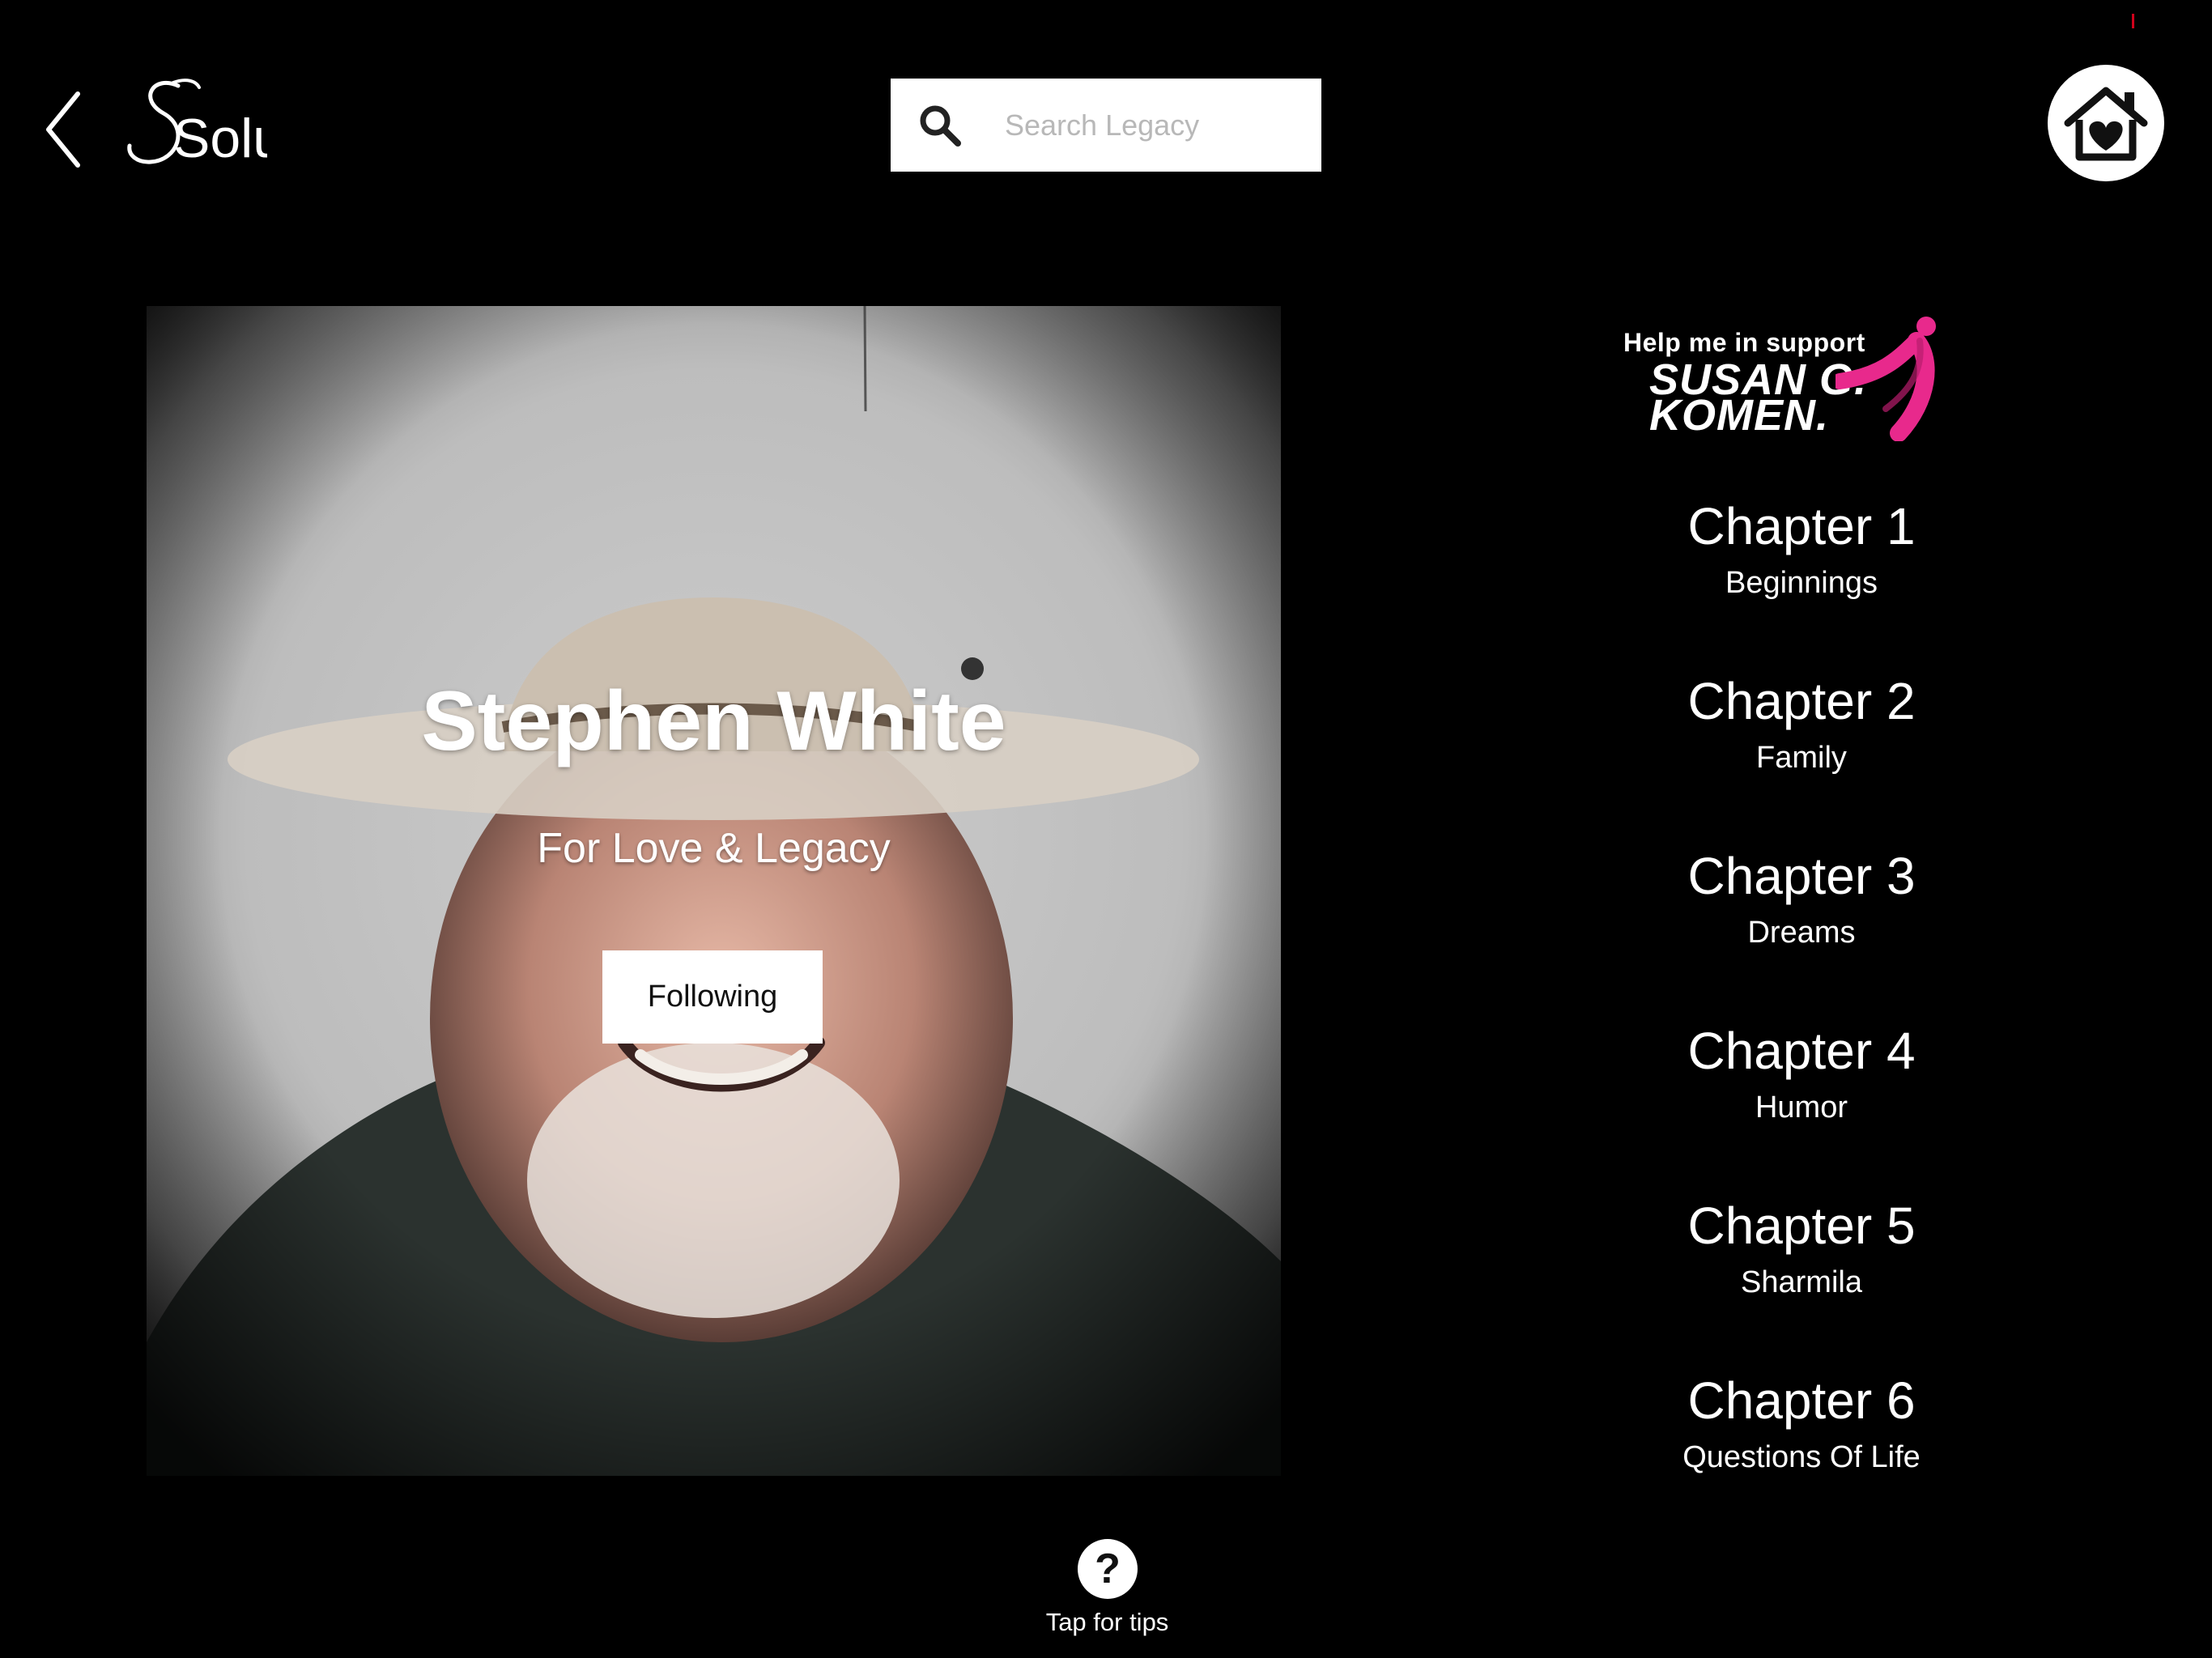  I want to click on search-icon, so click(941, 126).